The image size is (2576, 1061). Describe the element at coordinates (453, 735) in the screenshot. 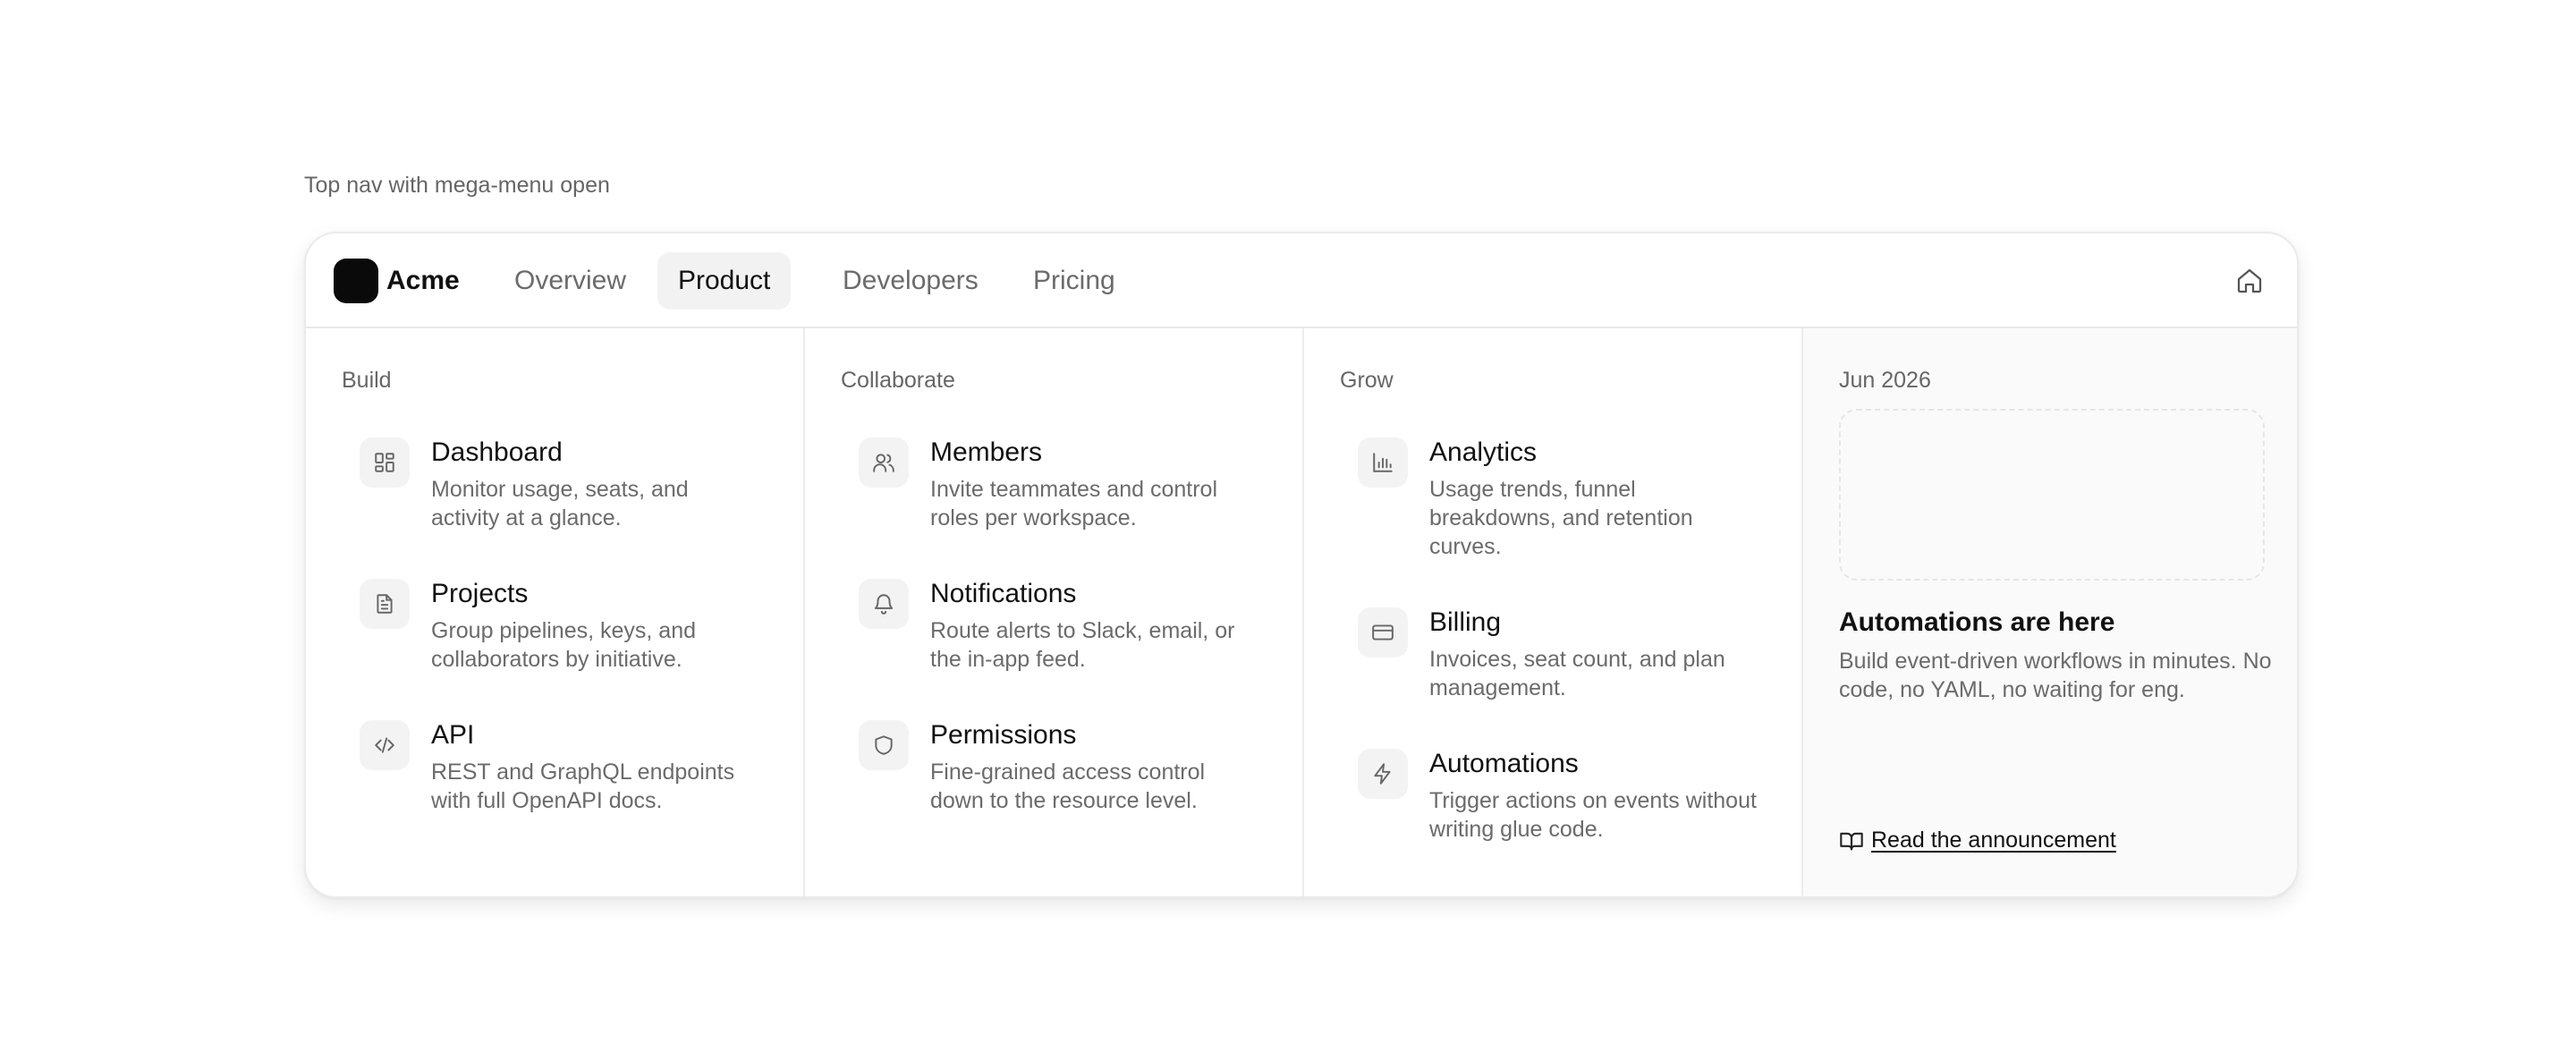

I see `menu-item-title: API` at that location.